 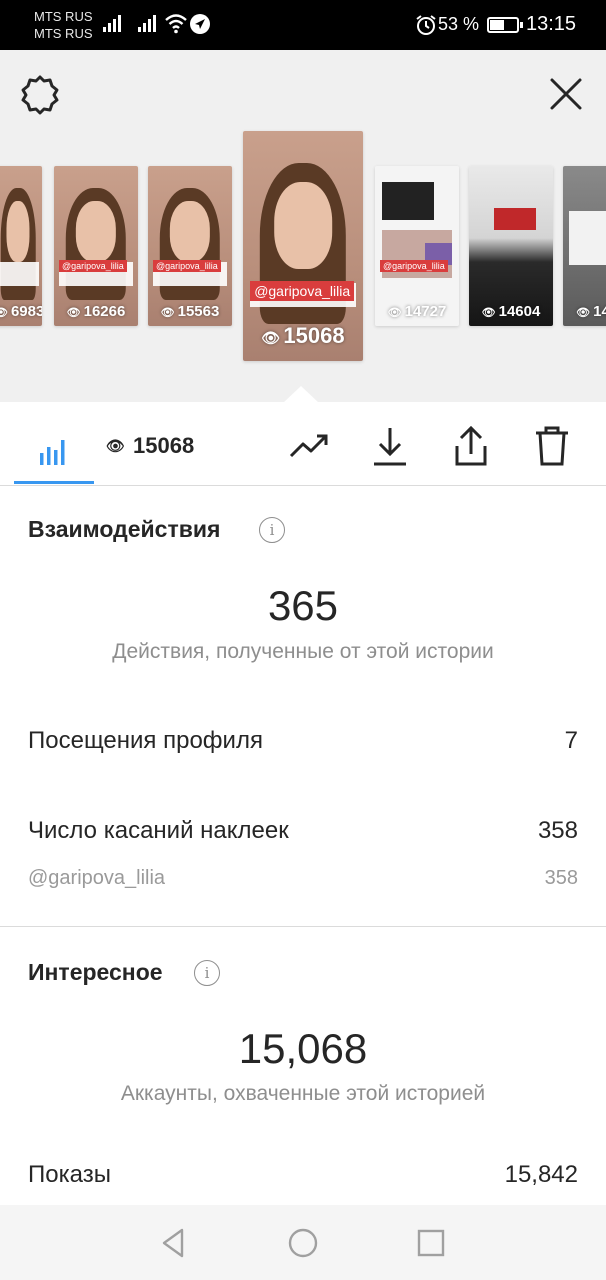 I want to click on status-bar: MTS RUS MTS RUS 53 % 13:15, so click(x=303, y=25).